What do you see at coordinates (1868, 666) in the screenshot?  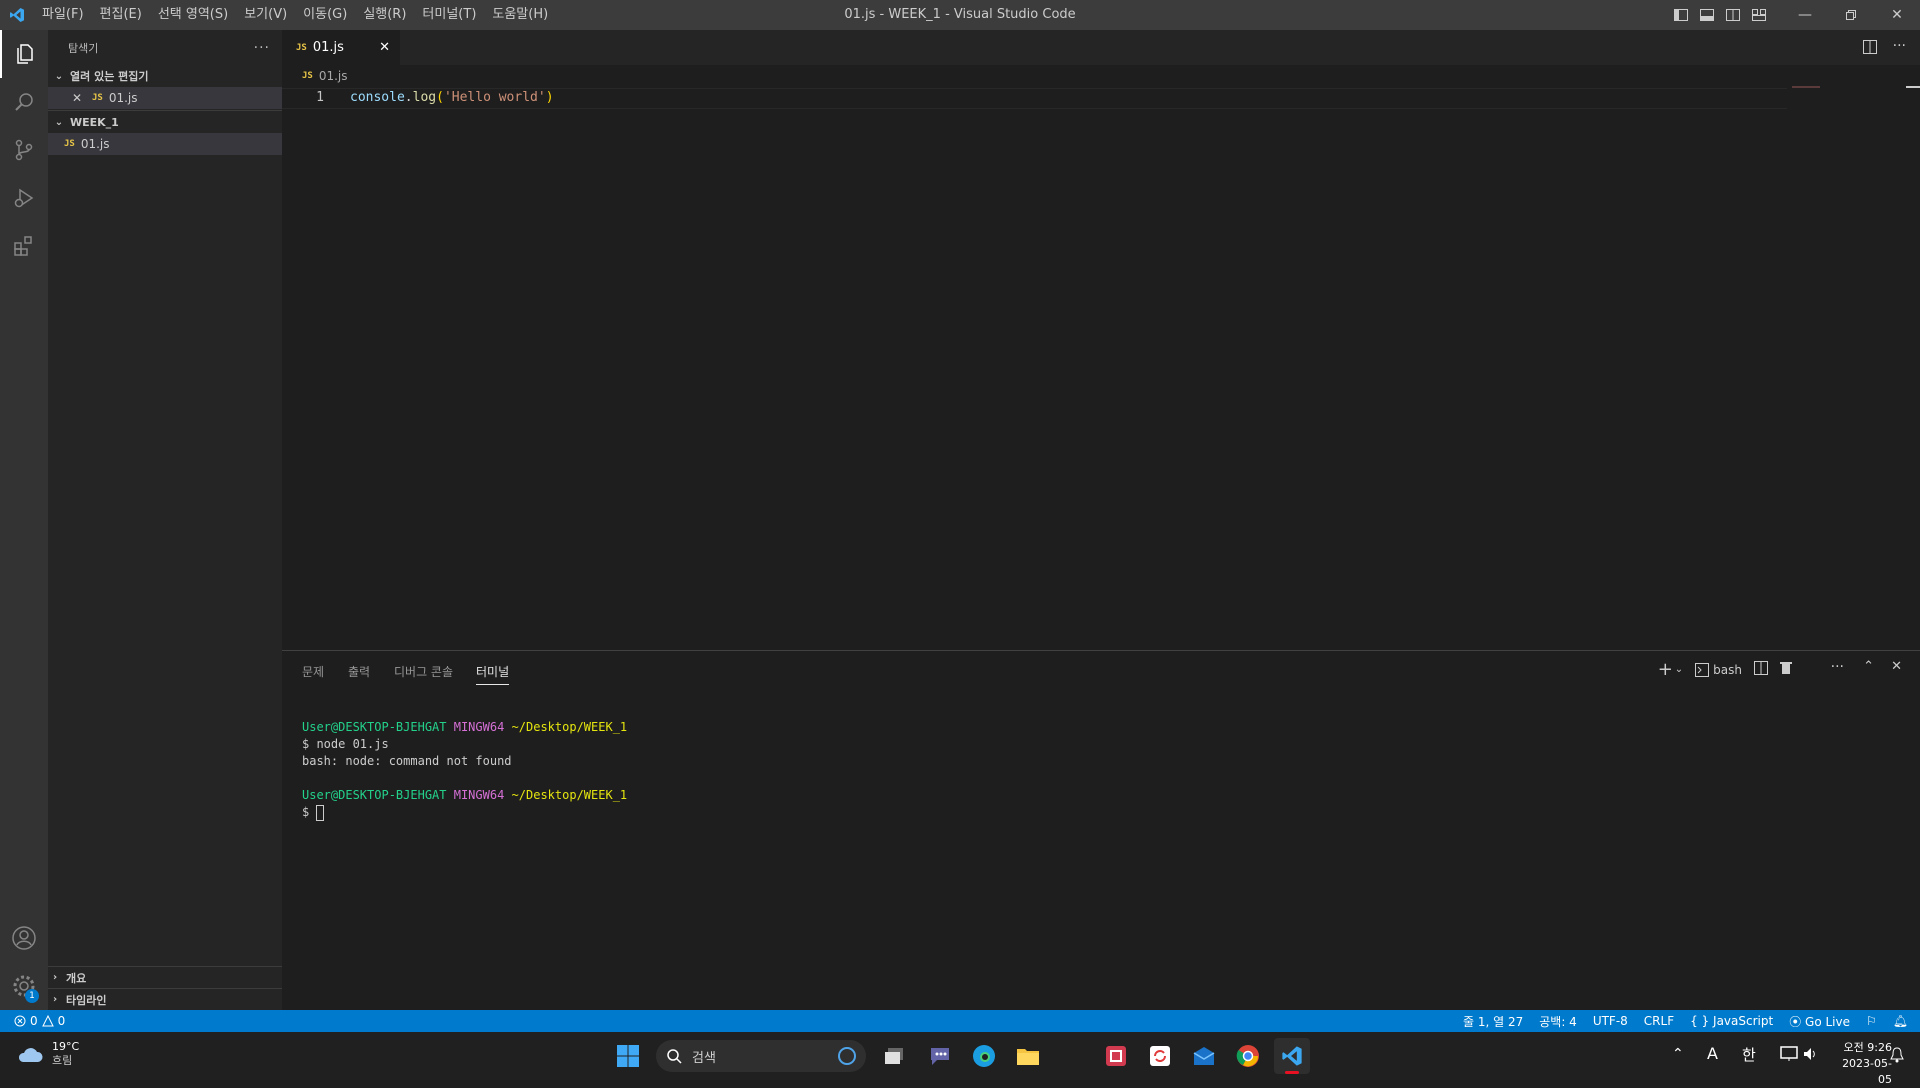 I see `maximize-panel-icon: ⌃` at bounding box center [1868, 666].